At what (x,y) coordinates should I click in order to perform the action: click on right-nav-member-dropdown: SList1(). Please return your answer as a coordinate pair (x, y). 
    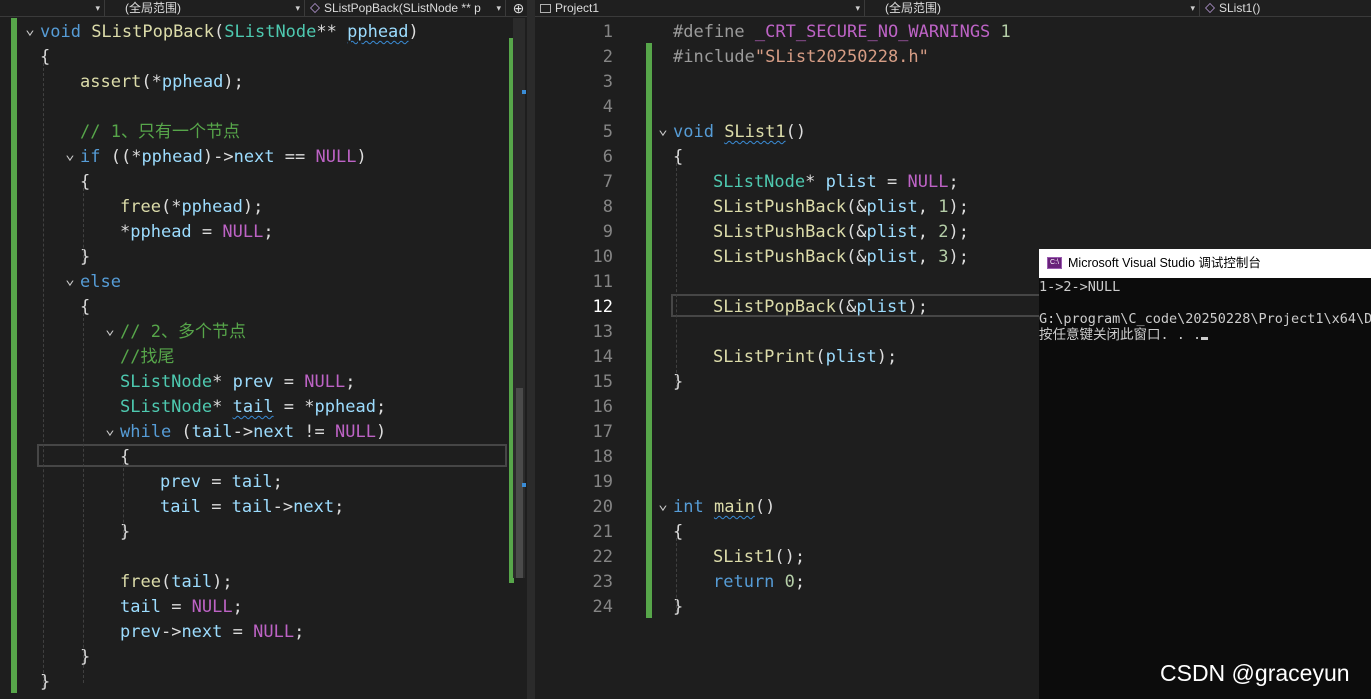
    Looking at the image, I should click on (1285, 8).